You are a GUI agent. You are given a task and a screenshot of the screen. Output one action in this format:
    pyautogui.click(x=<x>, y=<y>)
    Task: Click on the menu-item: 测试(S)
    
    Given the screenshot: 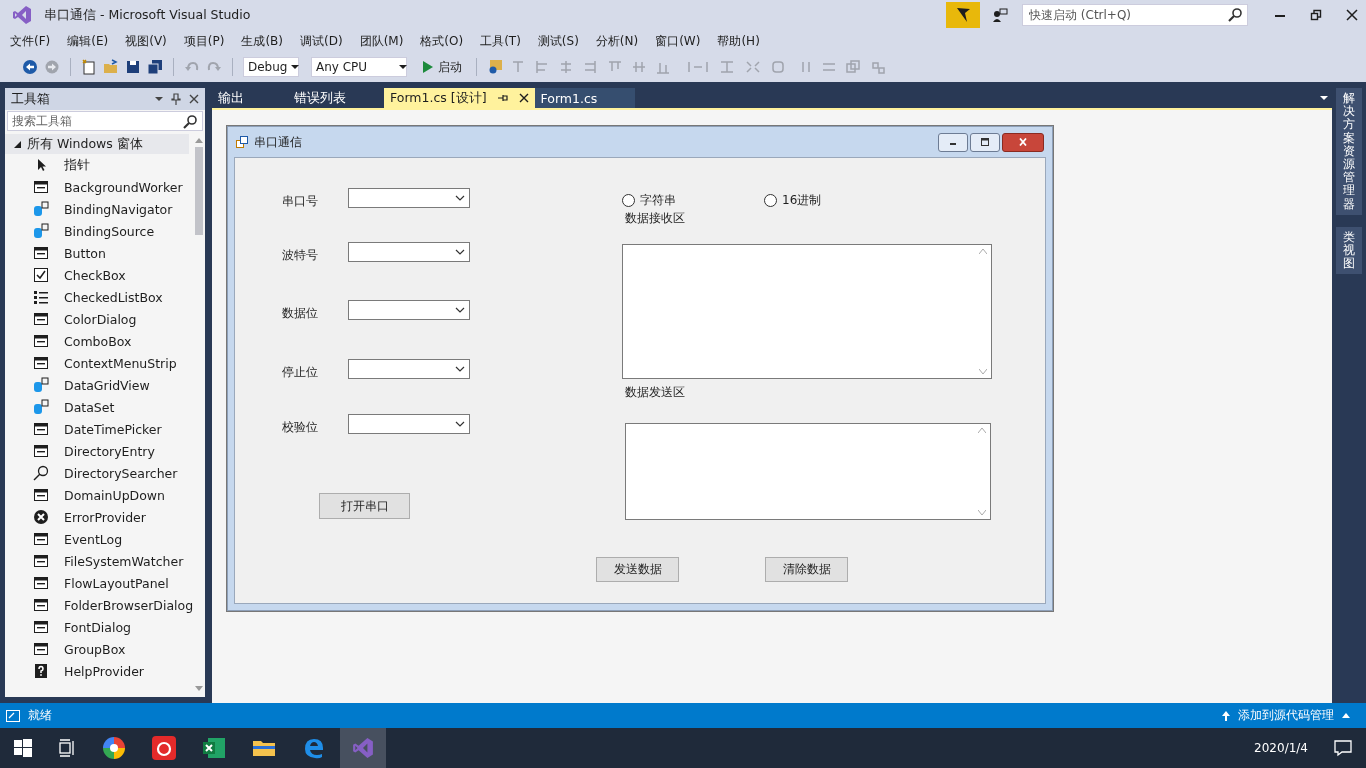 What is the action you would take?
    pyautogui.click(x=558, y=41)
    